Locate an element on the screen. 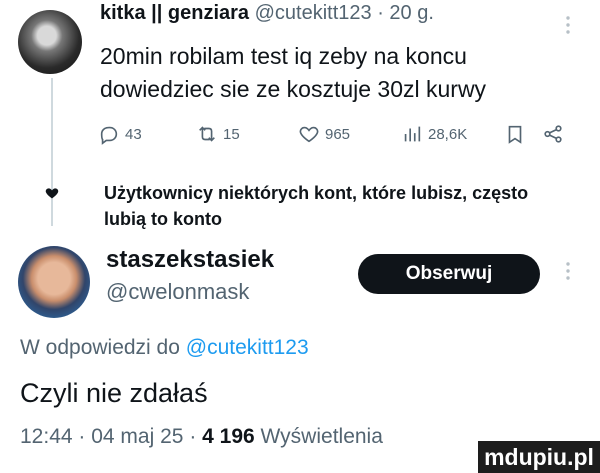  retweet-icon is located at coordinates (207, 134).